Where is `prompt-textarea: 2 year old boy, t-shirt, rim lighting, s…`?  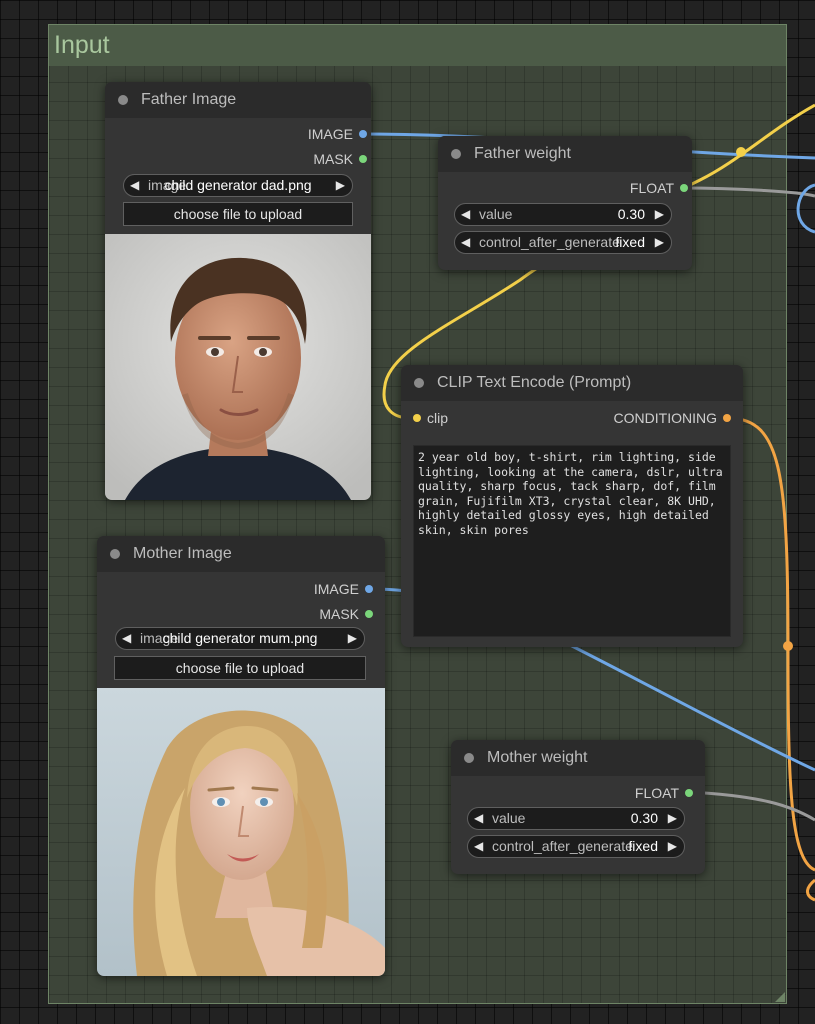 prompt-textarea: 2 year old boy, t-shirt, rim lighting, s… is located at coordinates (572, 541).